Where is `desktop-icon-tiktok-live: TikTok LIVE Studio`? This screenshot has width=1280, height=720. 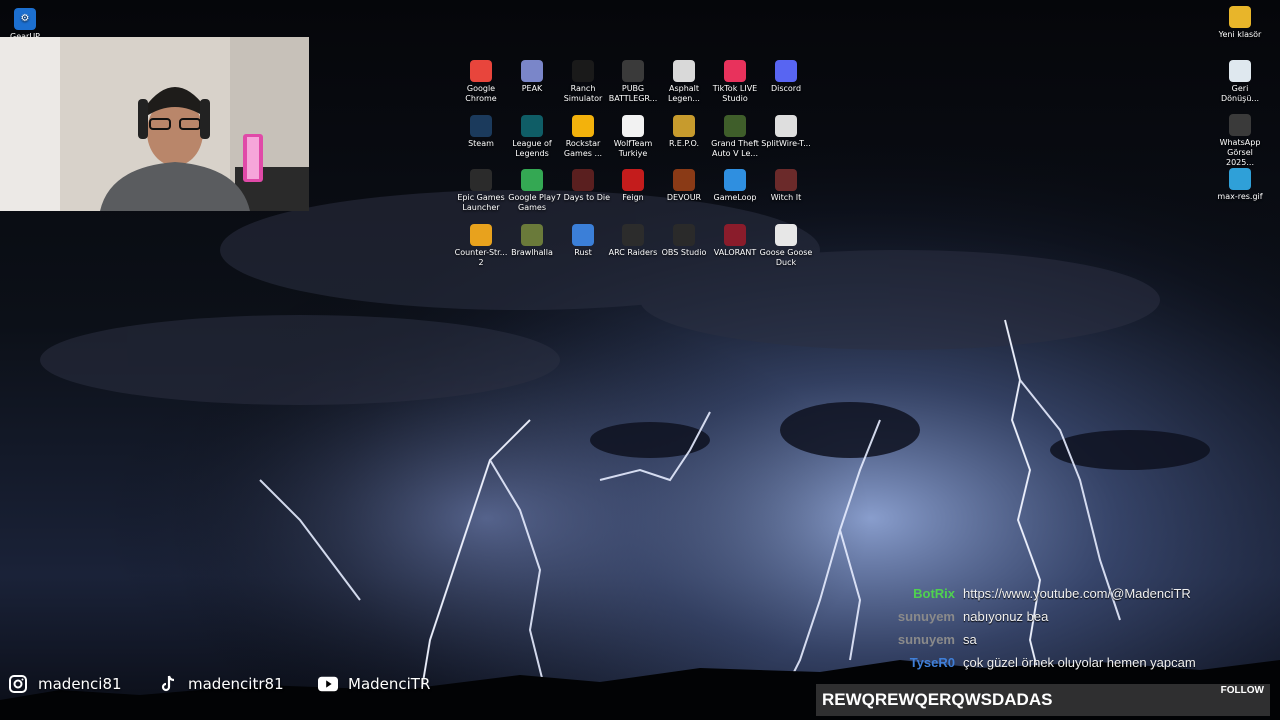 desktop-icon-tiktok-live: TikTok LIVE Studio is located at coordinates (735, 82).